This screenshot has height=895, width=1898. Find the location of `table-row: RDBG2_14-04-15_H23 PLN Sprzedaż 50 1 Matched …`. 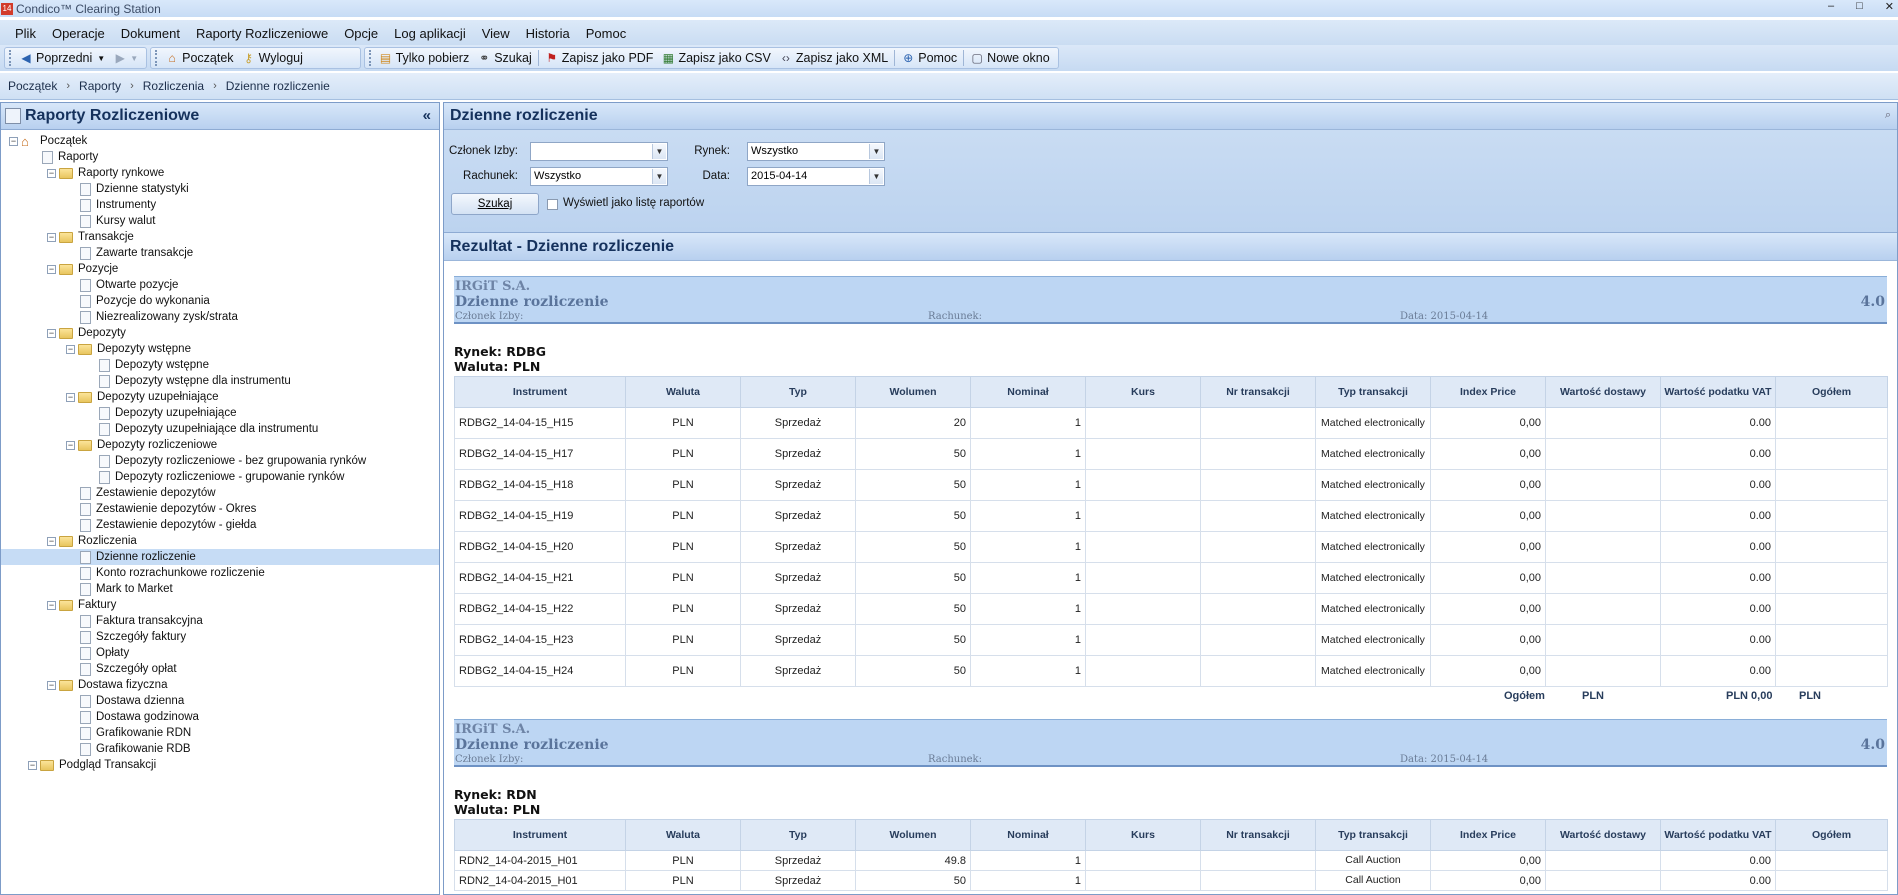

table-row: RDBG2_14-04-15_H23 PLN Sprzedaż 50 1 Matched … is located at coordinates (1171, 640).